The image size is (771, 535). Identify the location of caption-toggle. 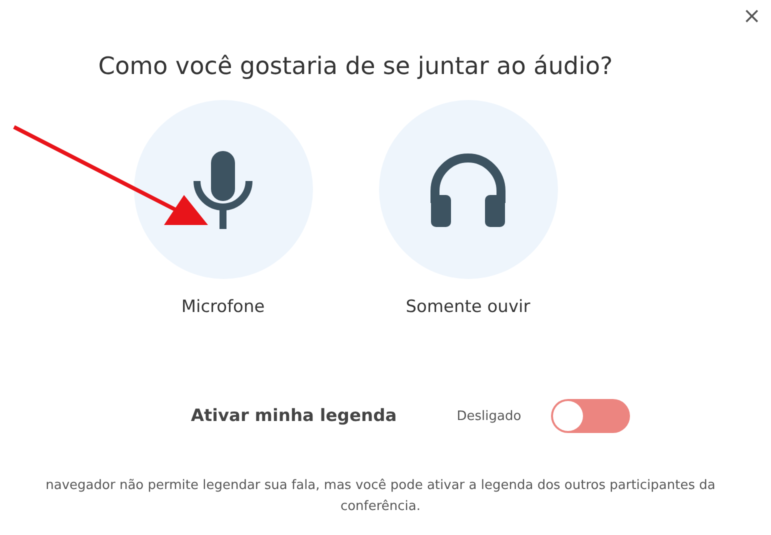
(590, 416).